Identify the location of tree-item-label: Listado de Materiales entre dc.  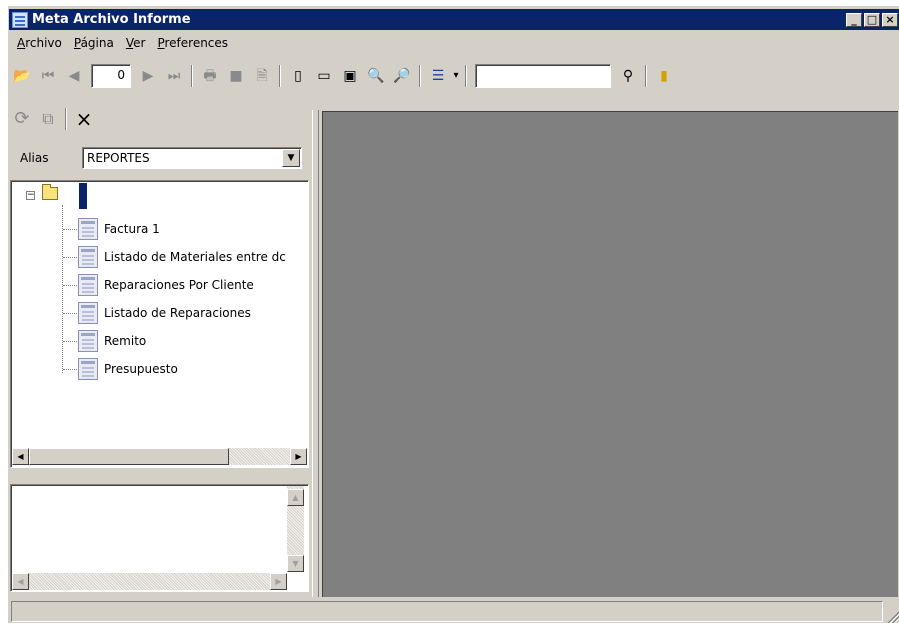
(195, 257).